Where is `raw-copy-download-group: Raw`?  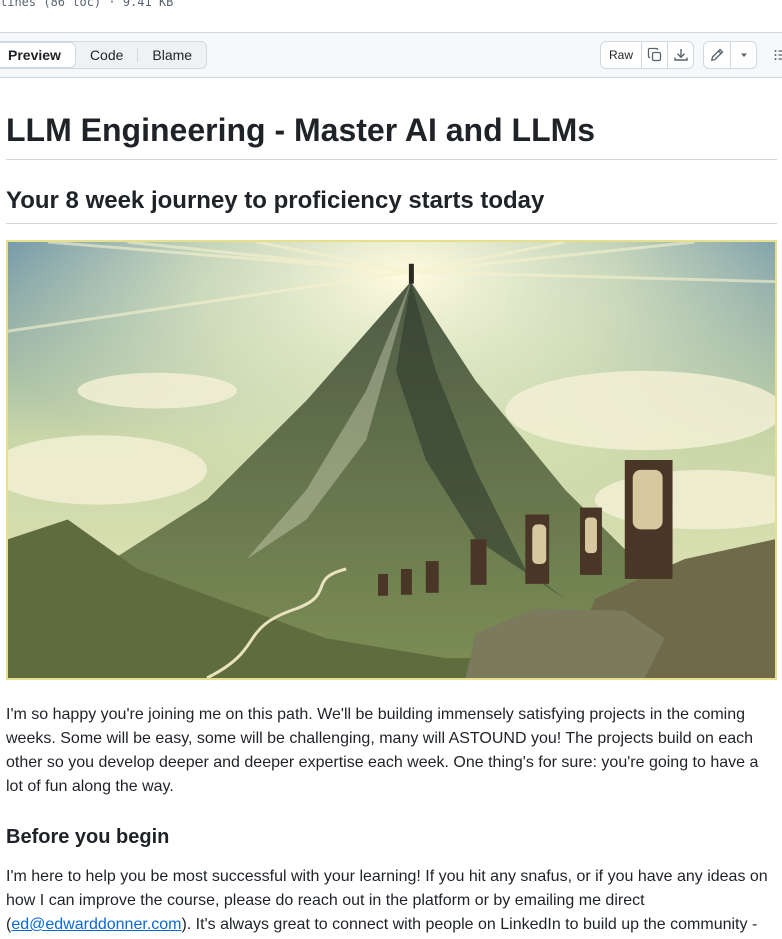
raw-copy-download-group: Raw is located at coordinates (647, 55).